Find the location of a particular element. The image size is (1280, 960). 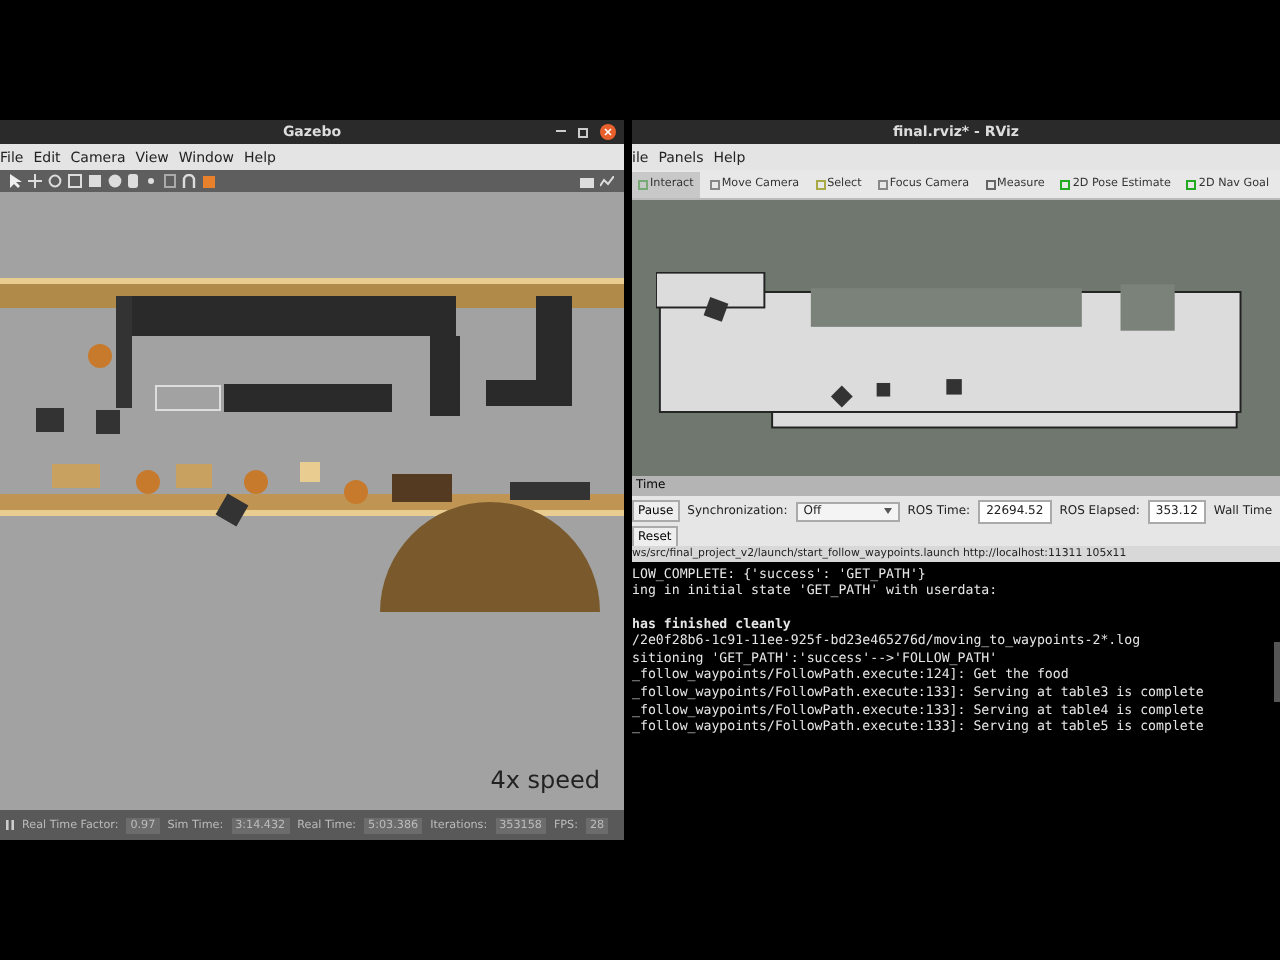

maximize-icon is located at coordinates (583, 132).